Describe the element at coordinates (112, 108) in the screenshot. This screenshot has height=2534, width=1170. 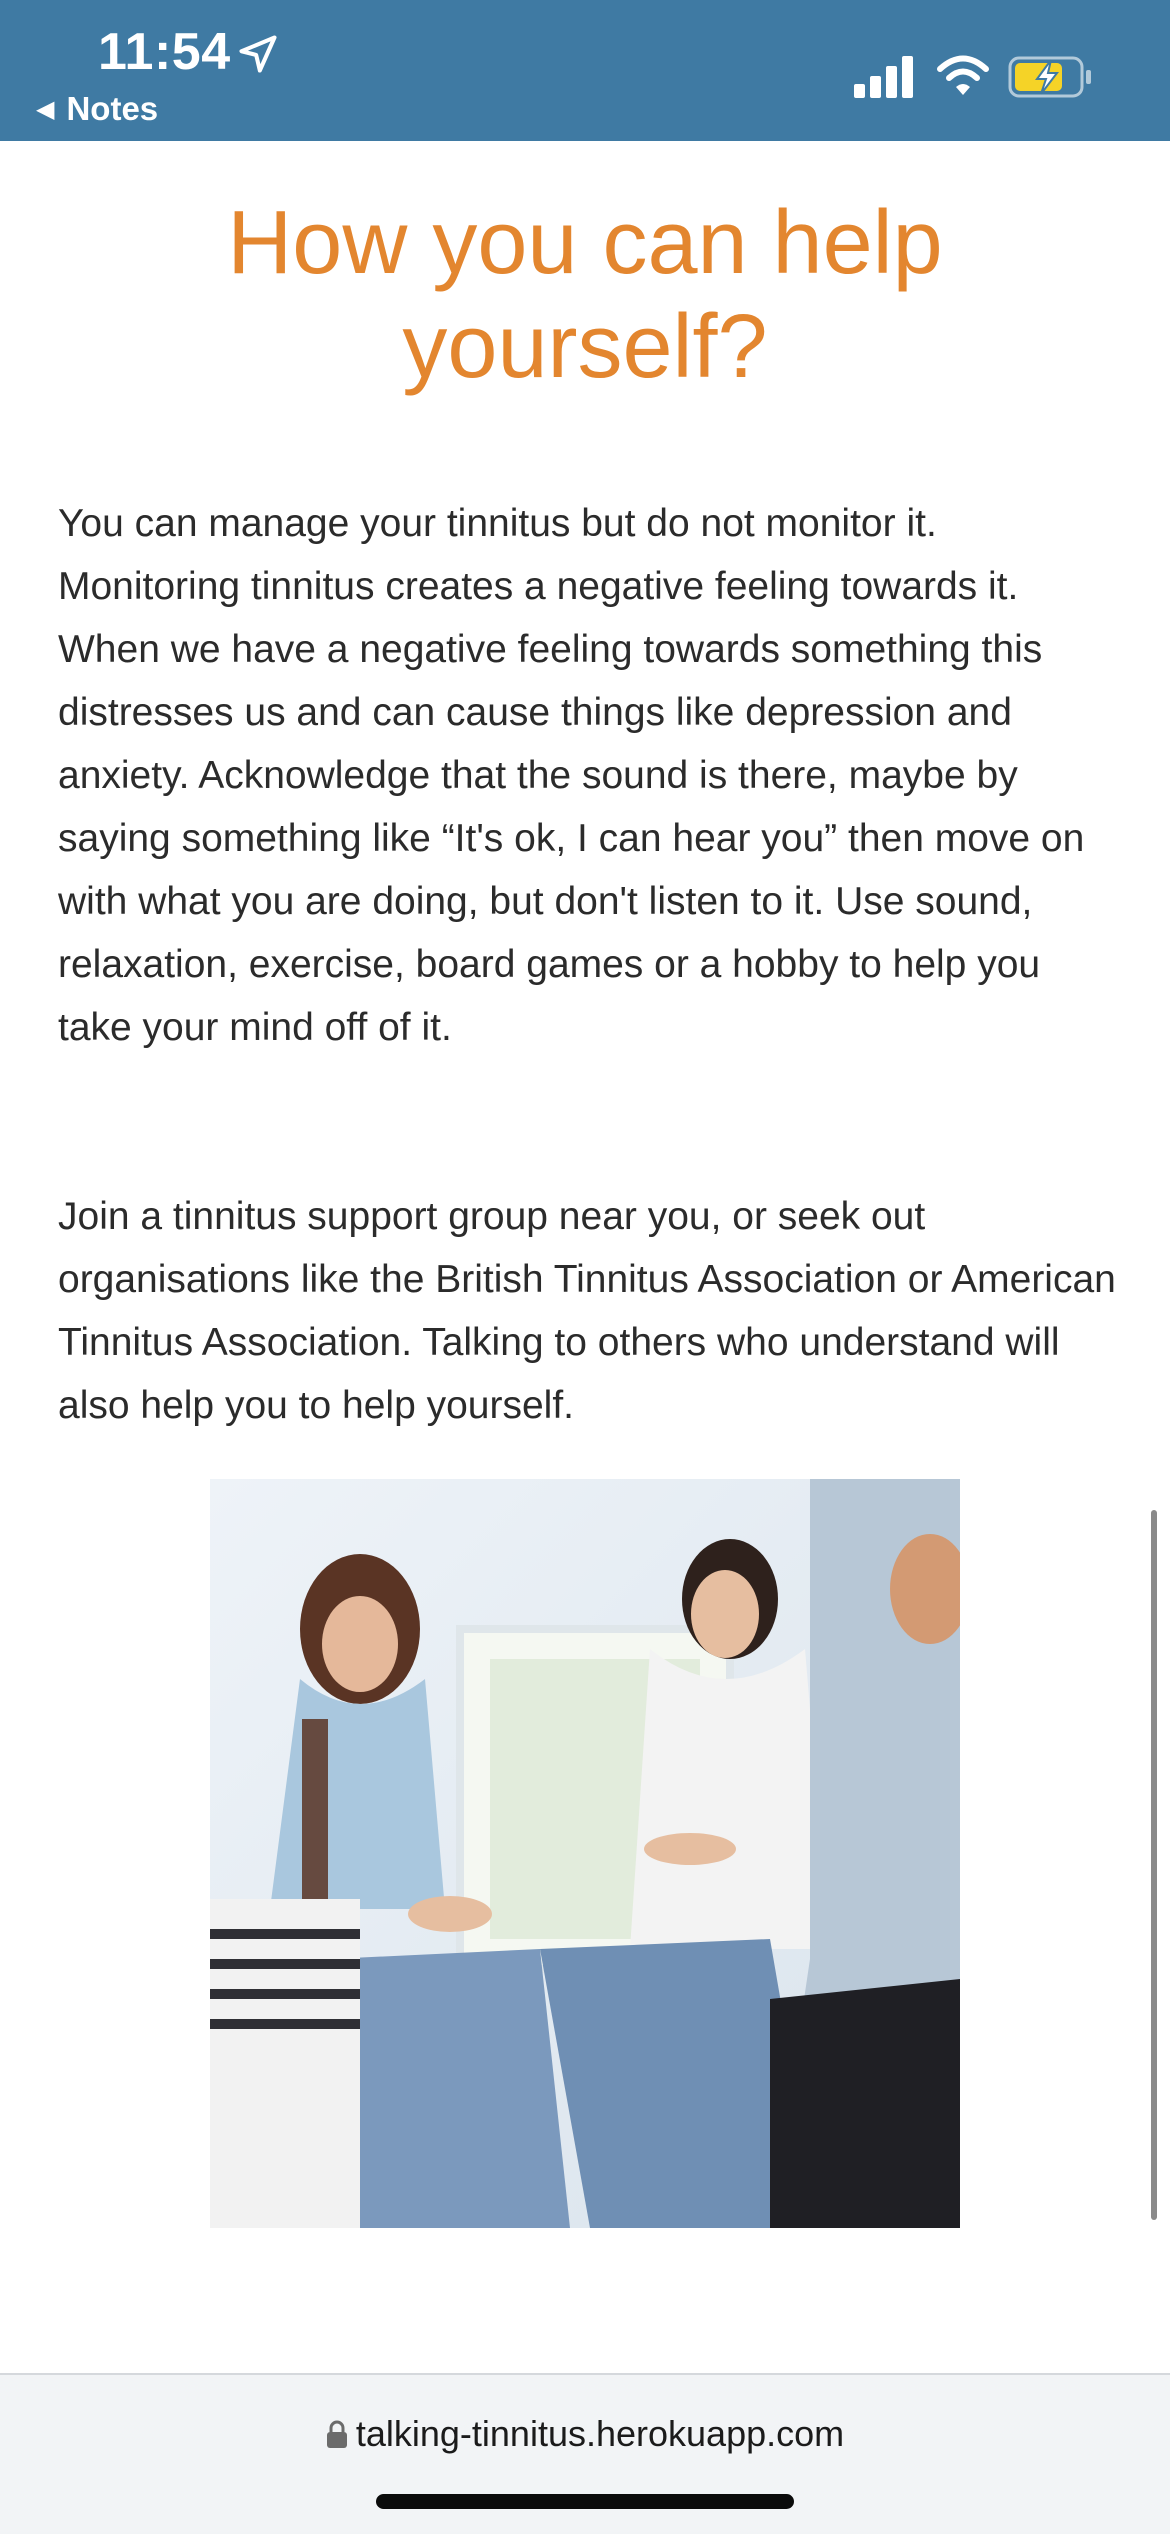
I see `back-link-label: Notes` at that location.